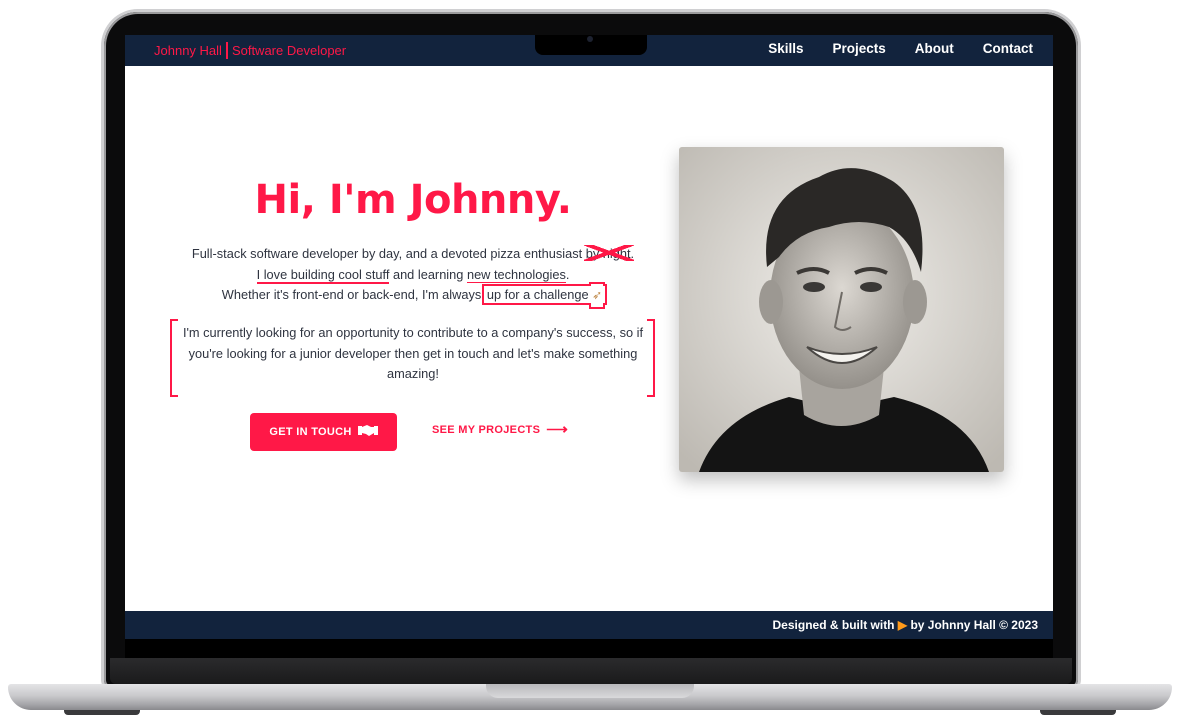  I want to click on get-in-touch-label: GET IN TOUCH, so click(310, 432).